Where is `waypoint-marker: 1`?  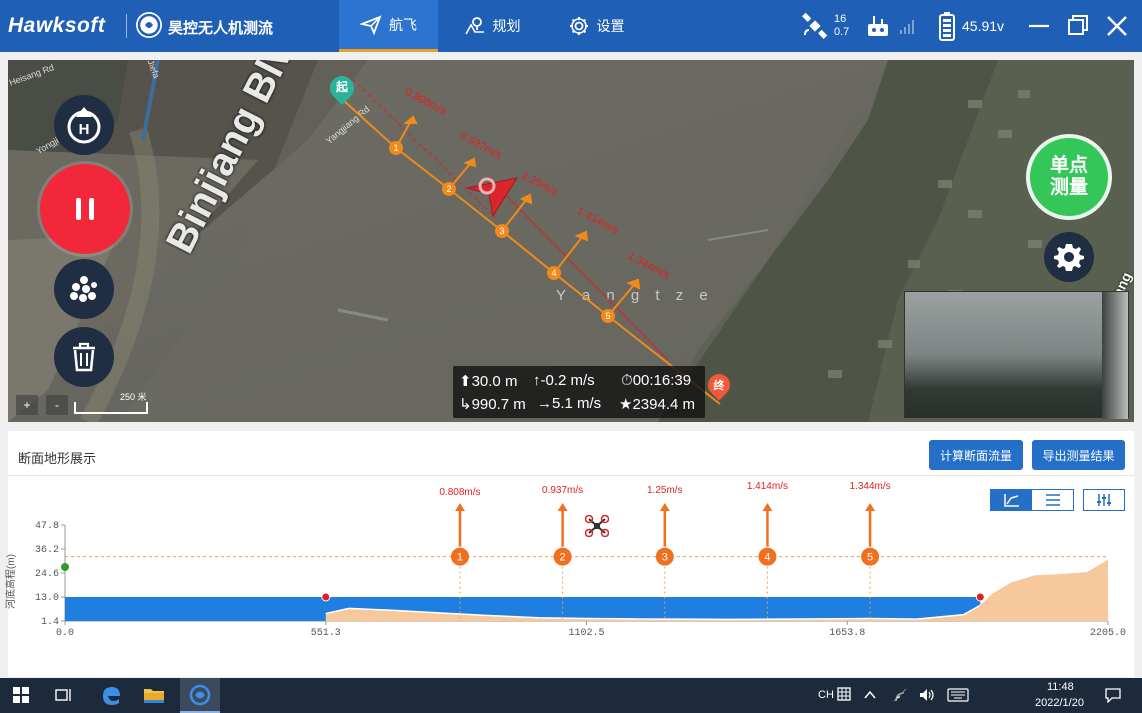
waypoint-marker: 1 is located at coordinates (396, 148).